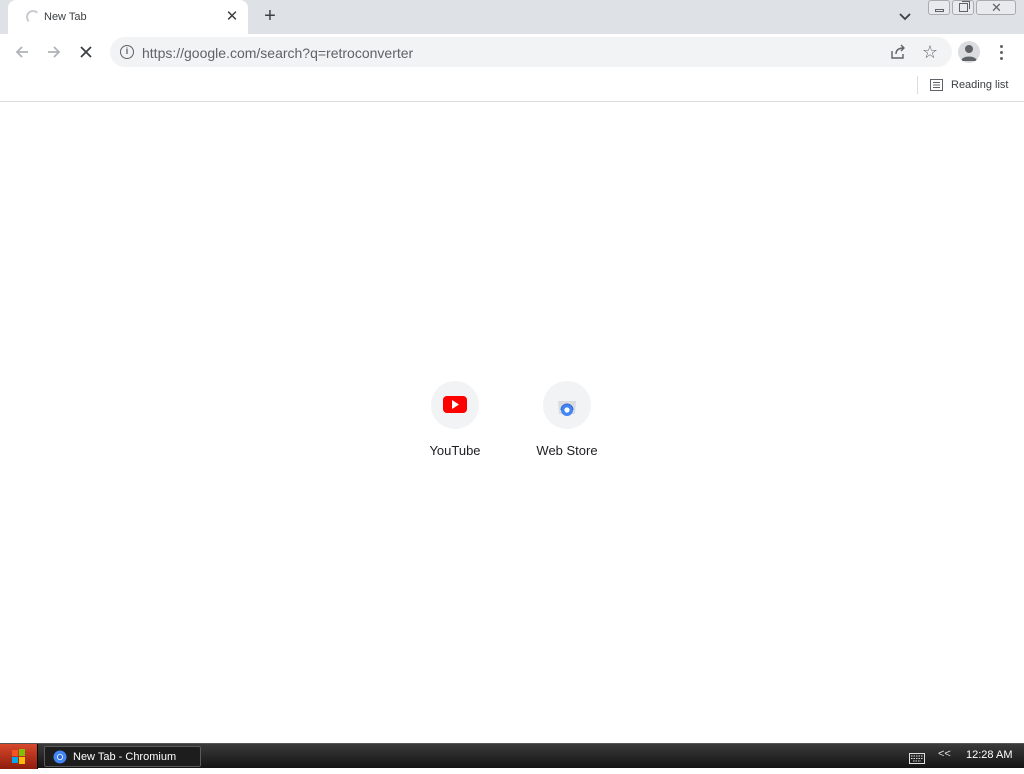 This screenshot has width=1024, height=774. I want to click on share-icon, so click(898, 51).